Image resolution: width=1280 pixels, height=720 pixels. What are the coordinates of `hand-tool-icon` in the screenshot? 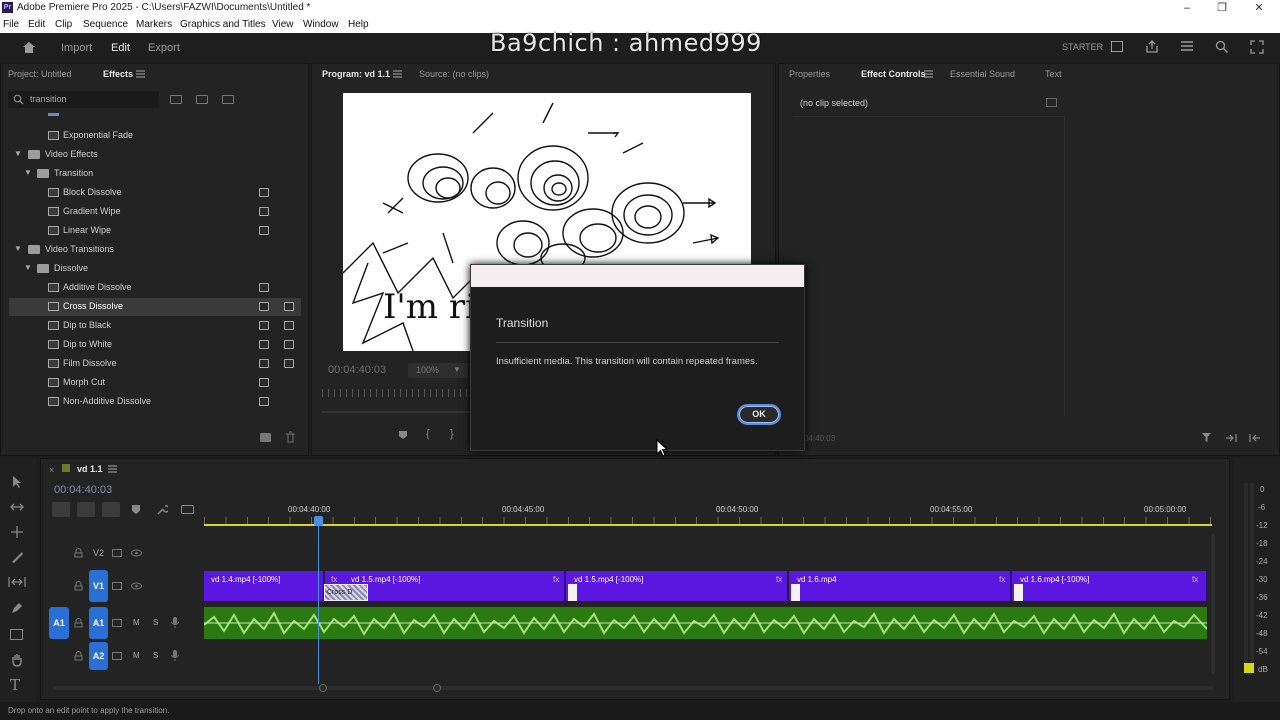 It's located at (17, 660).